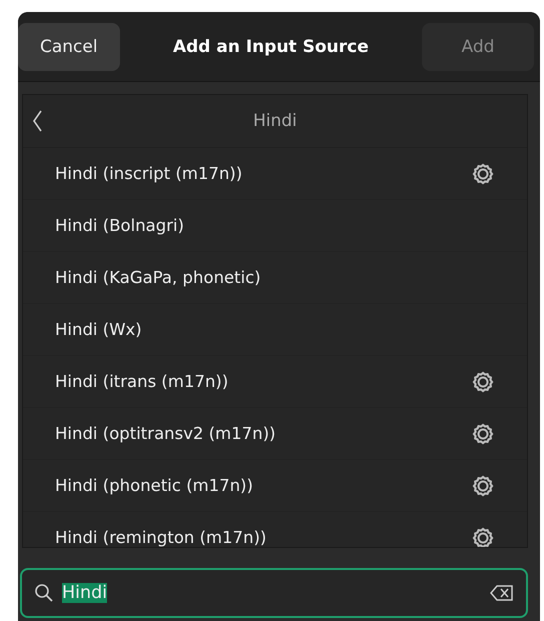 This screenshot has height=621, width=544. I want to click on list-item: Hindi (Bolnagri), so click(275, 226).